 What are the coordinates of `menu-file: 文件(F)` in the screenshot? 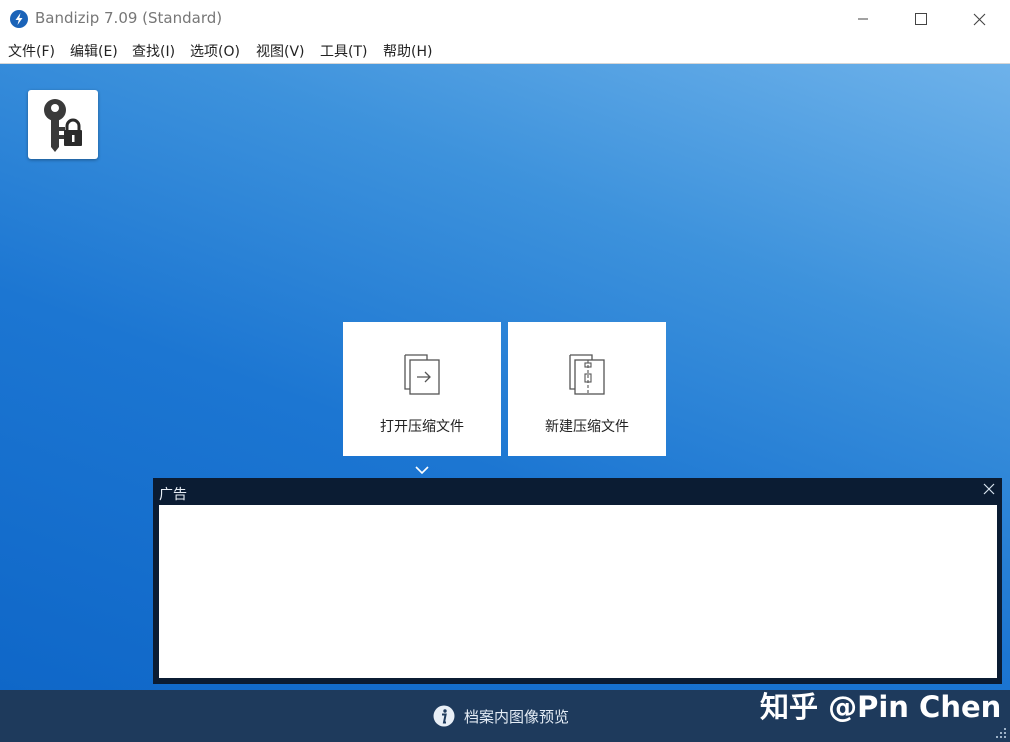 It's located at (31, 51).